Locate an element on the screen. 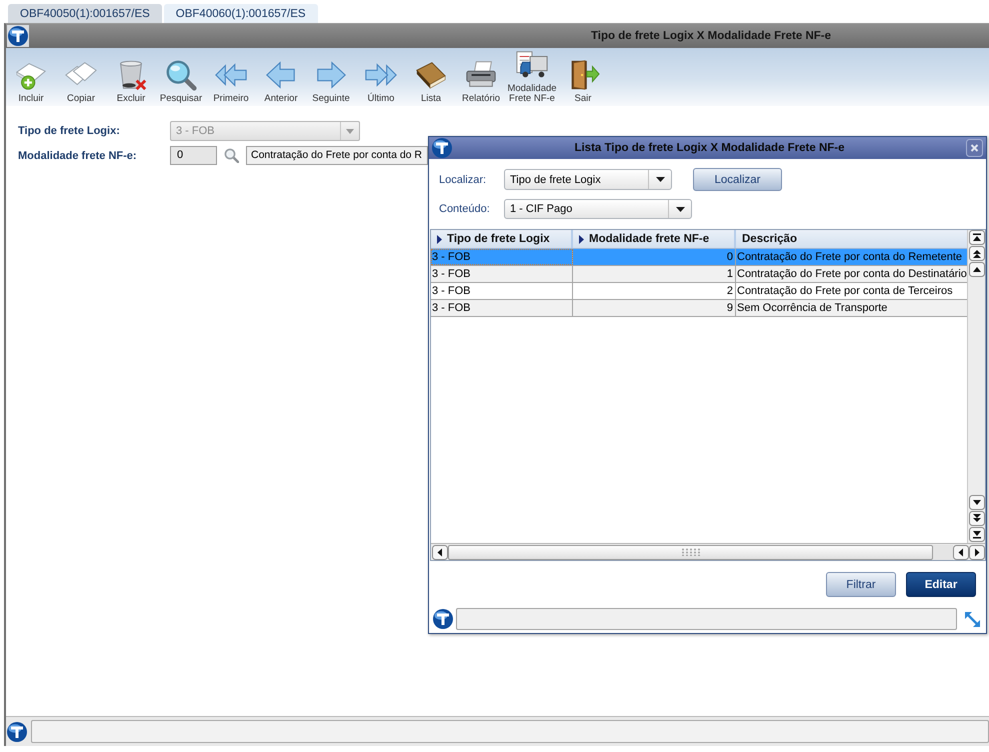 The width and height of the screenshot is (989, 752). edit-button: Editar is located at coordinates (941, 584).